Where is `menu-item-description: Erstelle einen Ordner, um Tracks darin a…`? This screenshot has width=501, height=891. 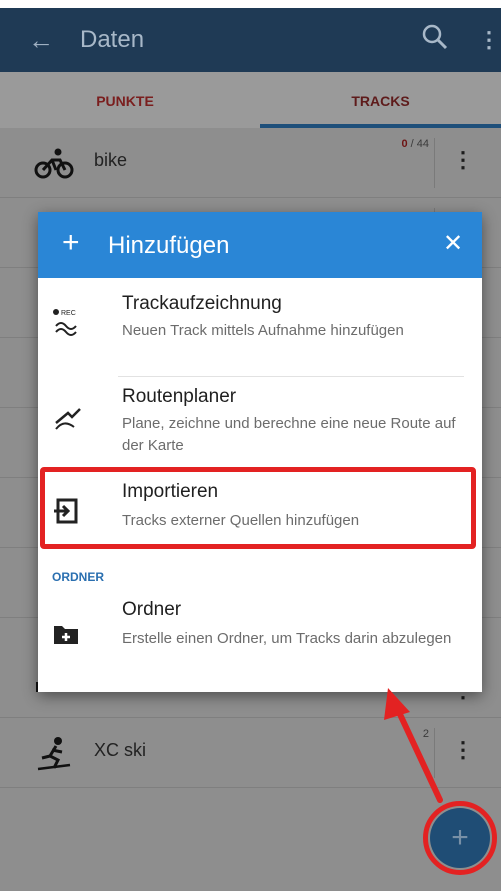
menu-item-description: Erstelle einen Ordner, um Tracks darin a… is located at coordinates (287, 638).